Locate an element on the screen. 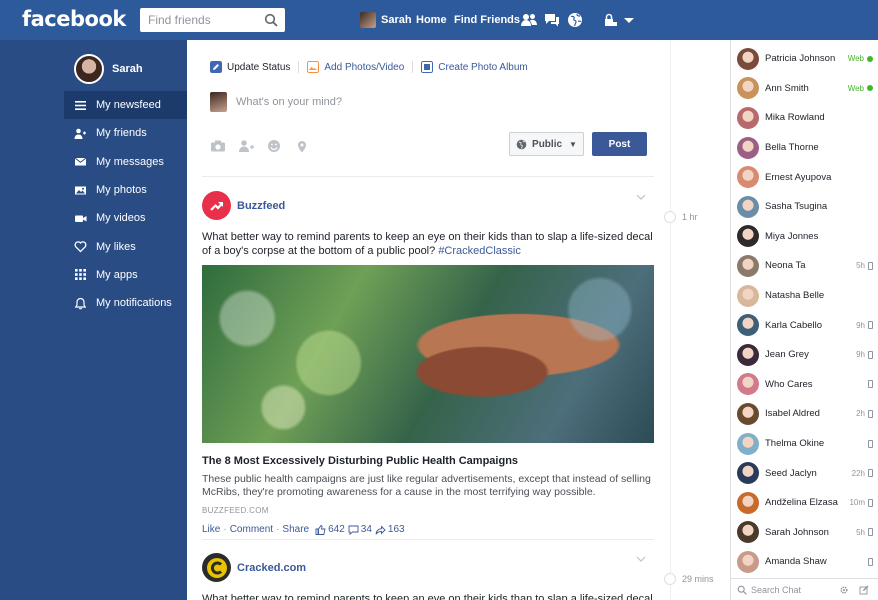  heart-icon is located at coordinates (80, 247).